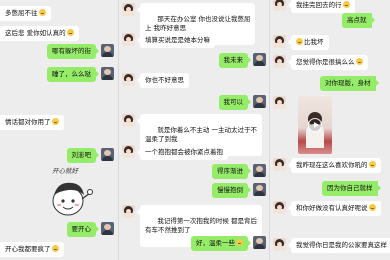  I want to click on message-row: 好，温柔一些, so click(228, 243).